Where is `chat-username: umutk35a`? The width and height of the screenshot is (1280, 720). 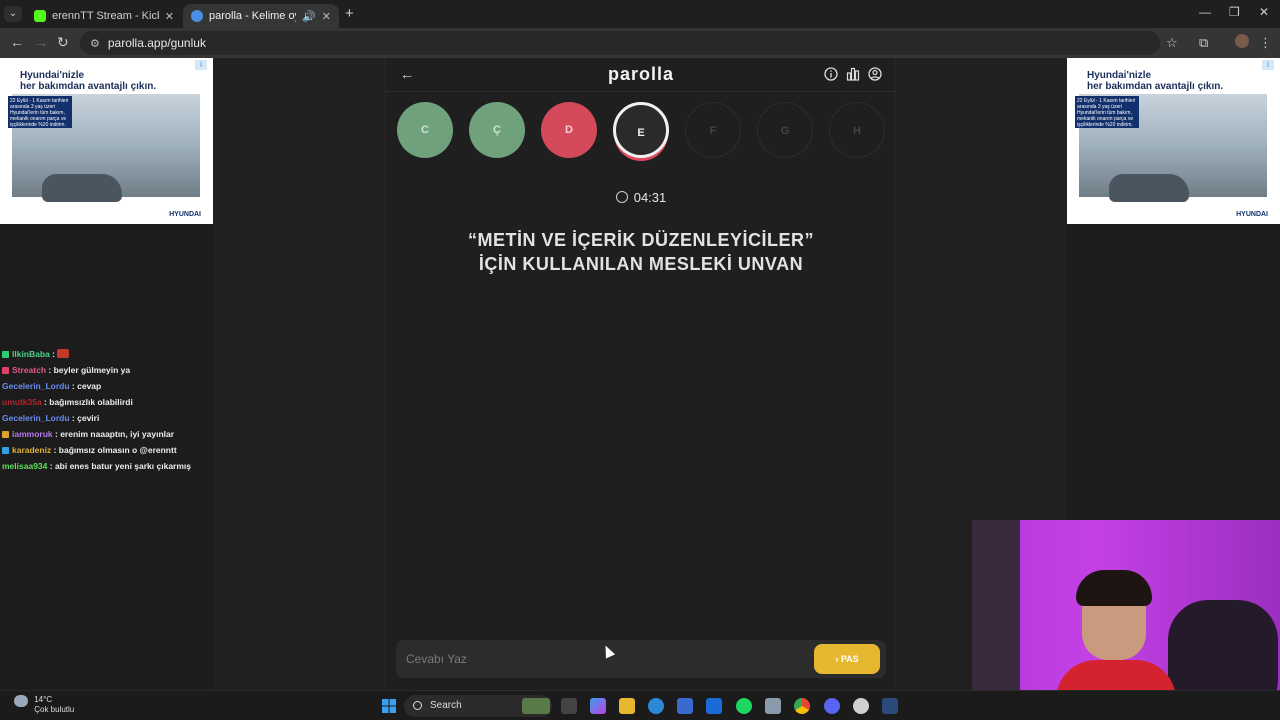 chat-username: umutk35a is located at coordinates (22, 402).